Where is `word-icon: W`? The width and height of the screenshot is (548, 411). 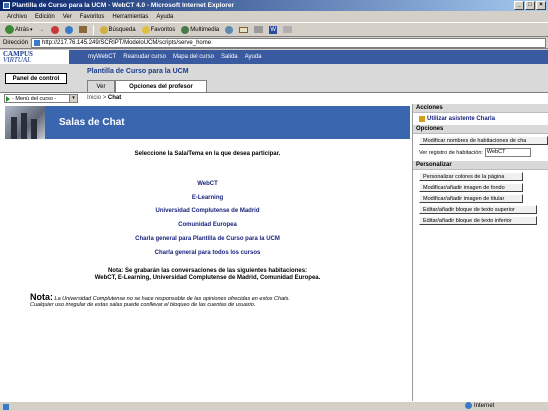
word-icon: W is located at coordinates (273, 29).